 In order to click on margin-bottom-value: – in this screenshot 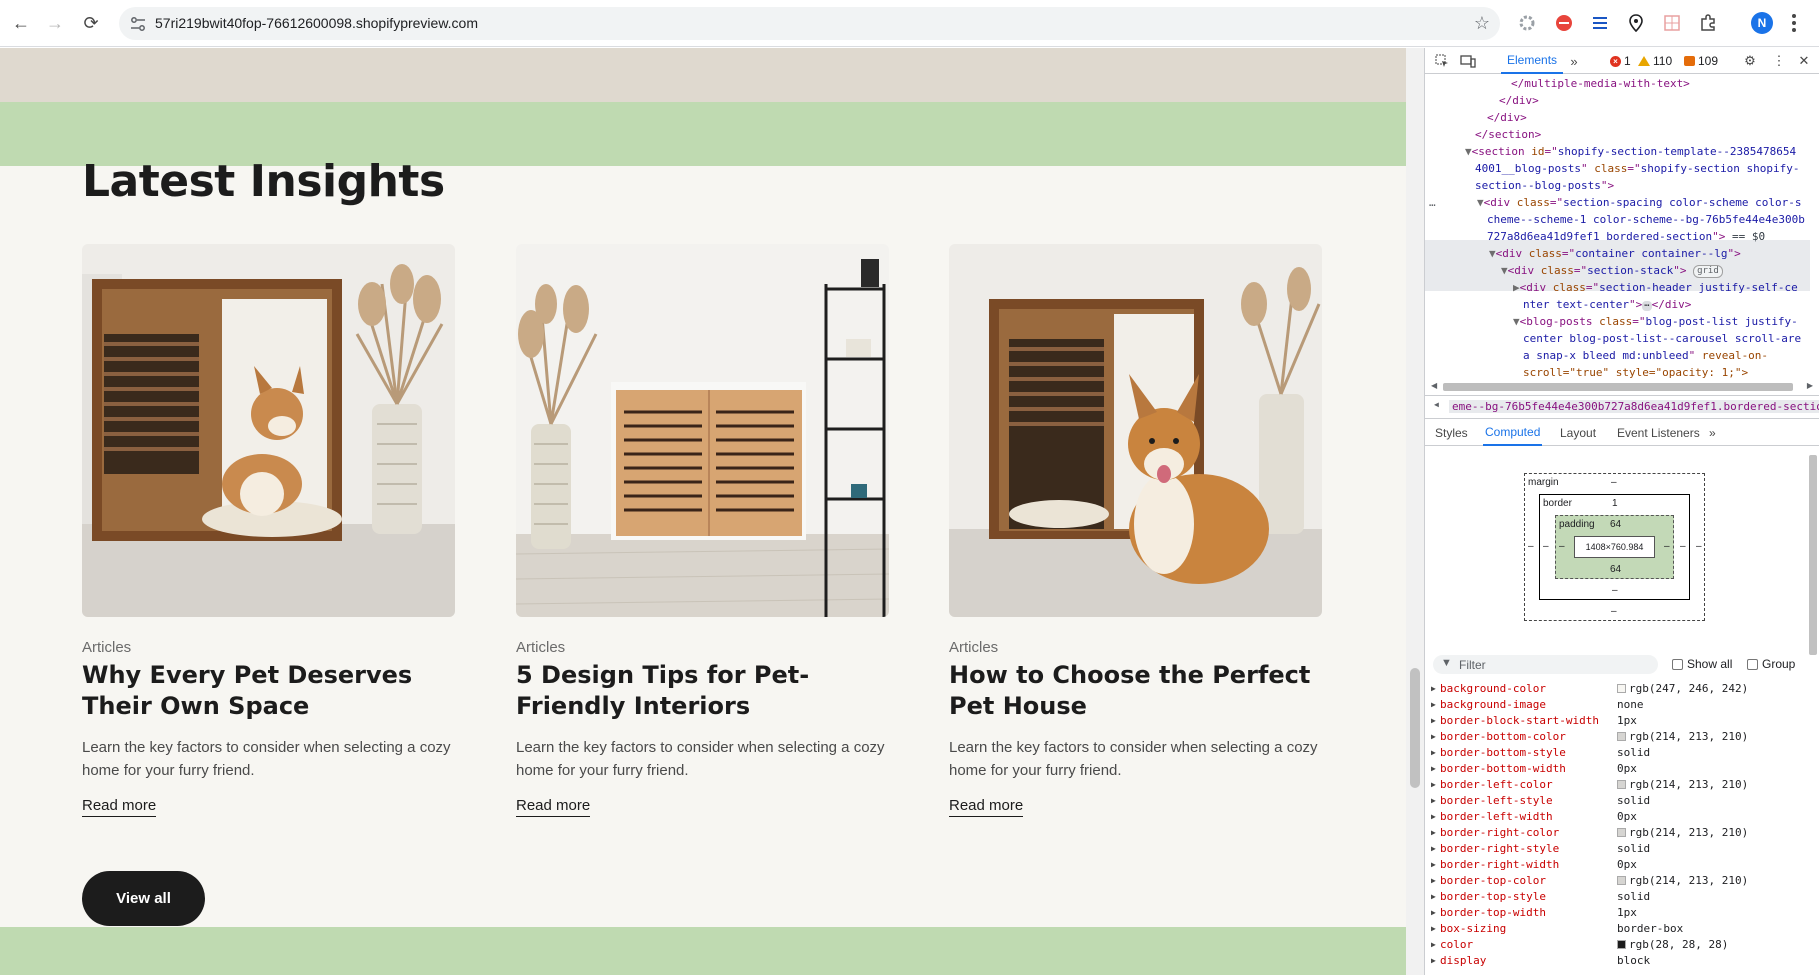, I will do `click(1614, 611)`.